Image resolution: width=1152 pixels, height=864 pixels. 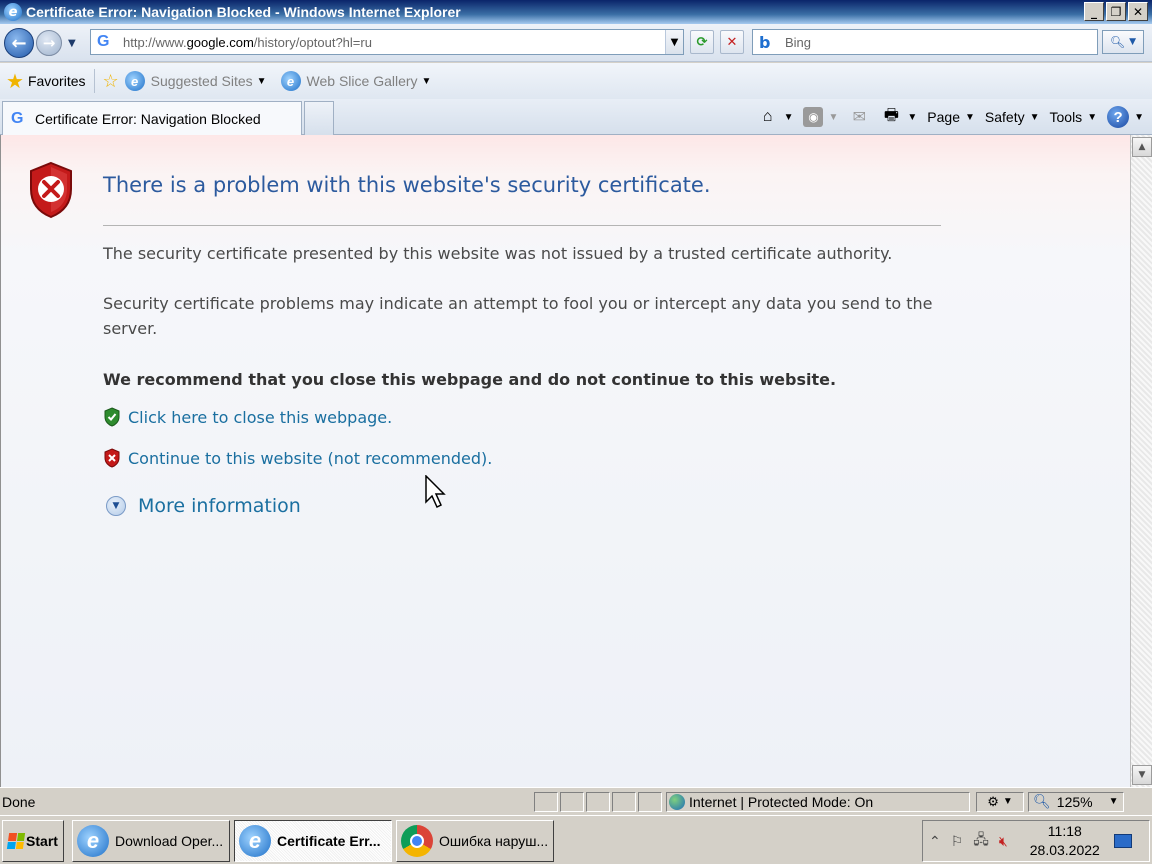 I want to click on printer-icon: 🖶, so click(x=891, y=115).